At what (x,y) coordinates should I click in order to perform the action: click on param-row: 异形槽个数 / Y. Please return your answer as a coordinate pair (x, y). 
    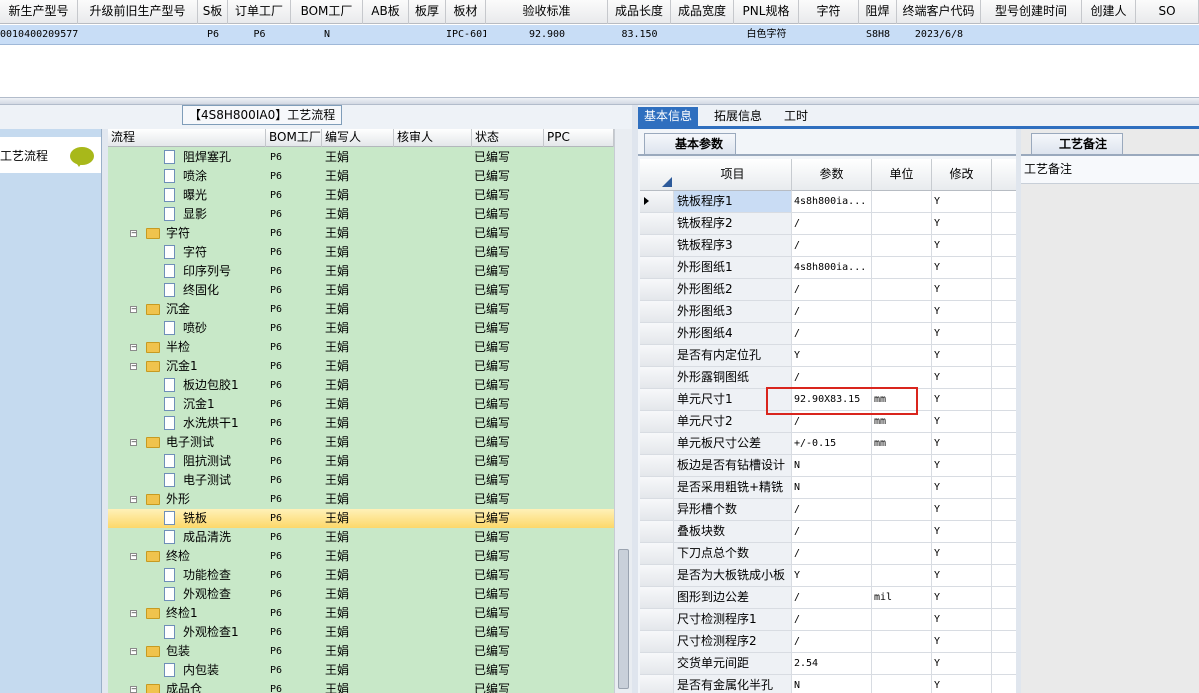
    Looking at the image, I should click on (828, 510).